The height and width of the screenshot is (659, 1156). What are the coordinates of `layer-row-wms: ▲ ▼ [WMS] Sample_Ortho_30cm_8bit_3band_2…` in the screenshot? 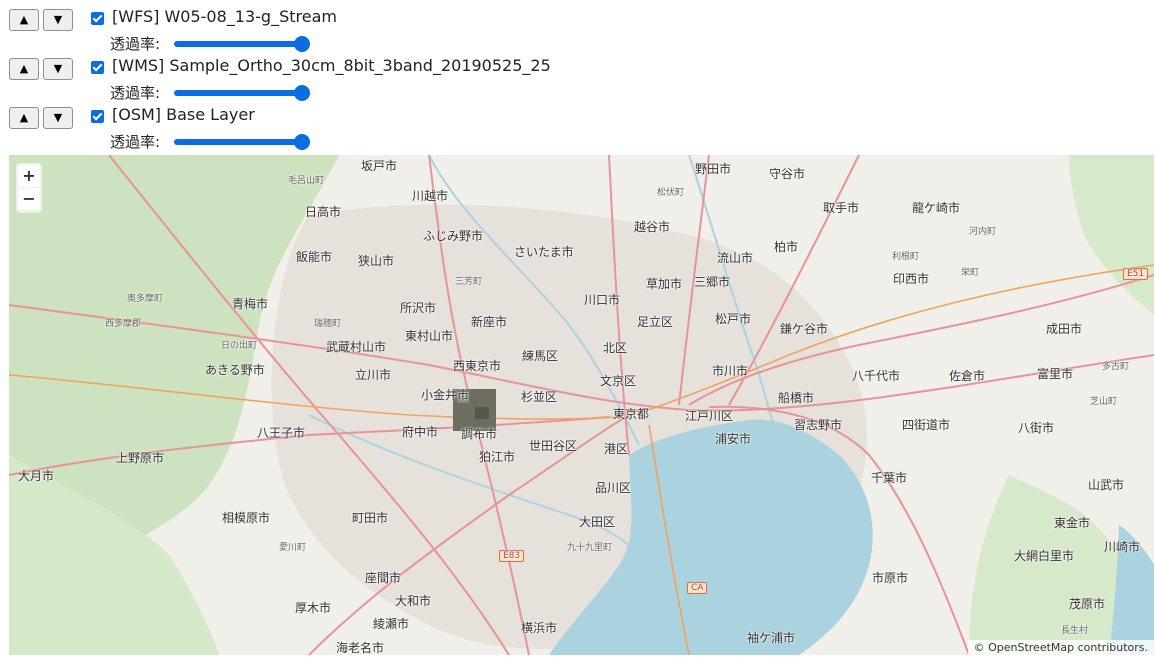 It's located at (359, 69).